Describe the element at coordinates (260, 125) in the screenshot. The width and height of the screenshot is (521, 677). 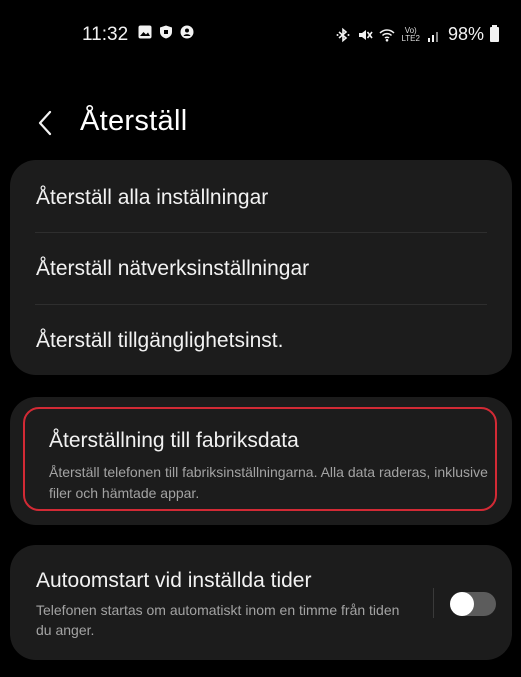
I see `page-header: Återställ` at that location.